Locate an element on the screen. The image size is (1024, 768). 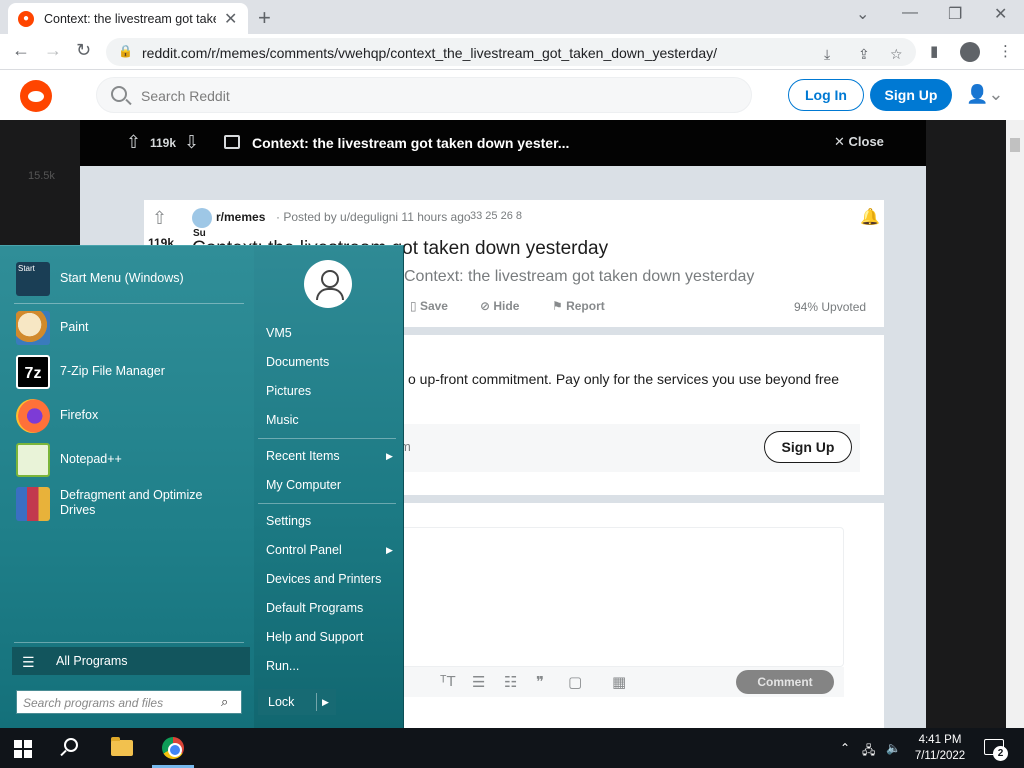
ad-signup-button: Sign Up is located at coordinates (808, 447).